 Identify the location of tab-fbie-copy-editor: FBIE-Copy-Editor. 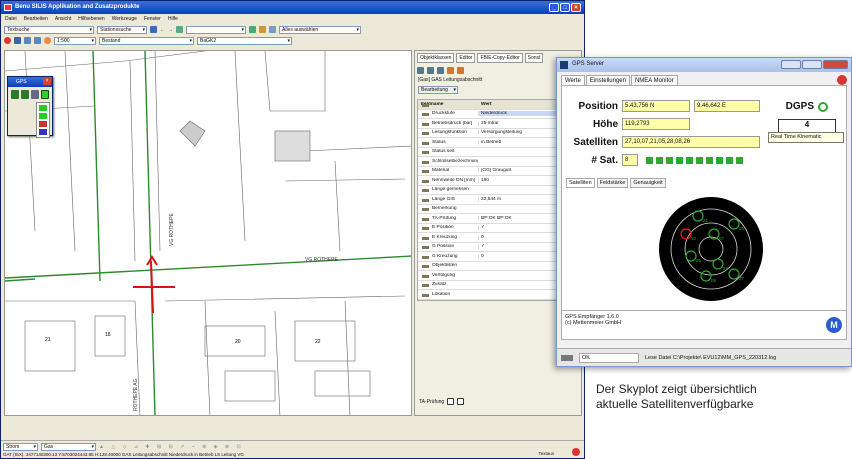
(500, 58).